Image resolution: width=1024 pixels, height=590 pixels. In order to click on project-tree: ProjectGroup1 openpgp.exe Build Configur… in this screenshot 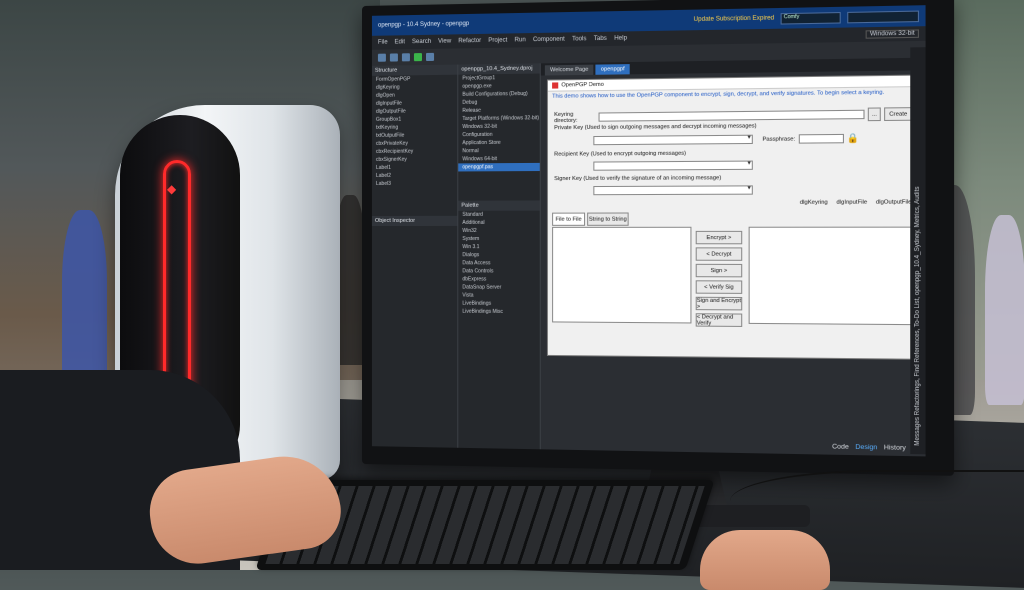, I will do `click(499, 137)`.